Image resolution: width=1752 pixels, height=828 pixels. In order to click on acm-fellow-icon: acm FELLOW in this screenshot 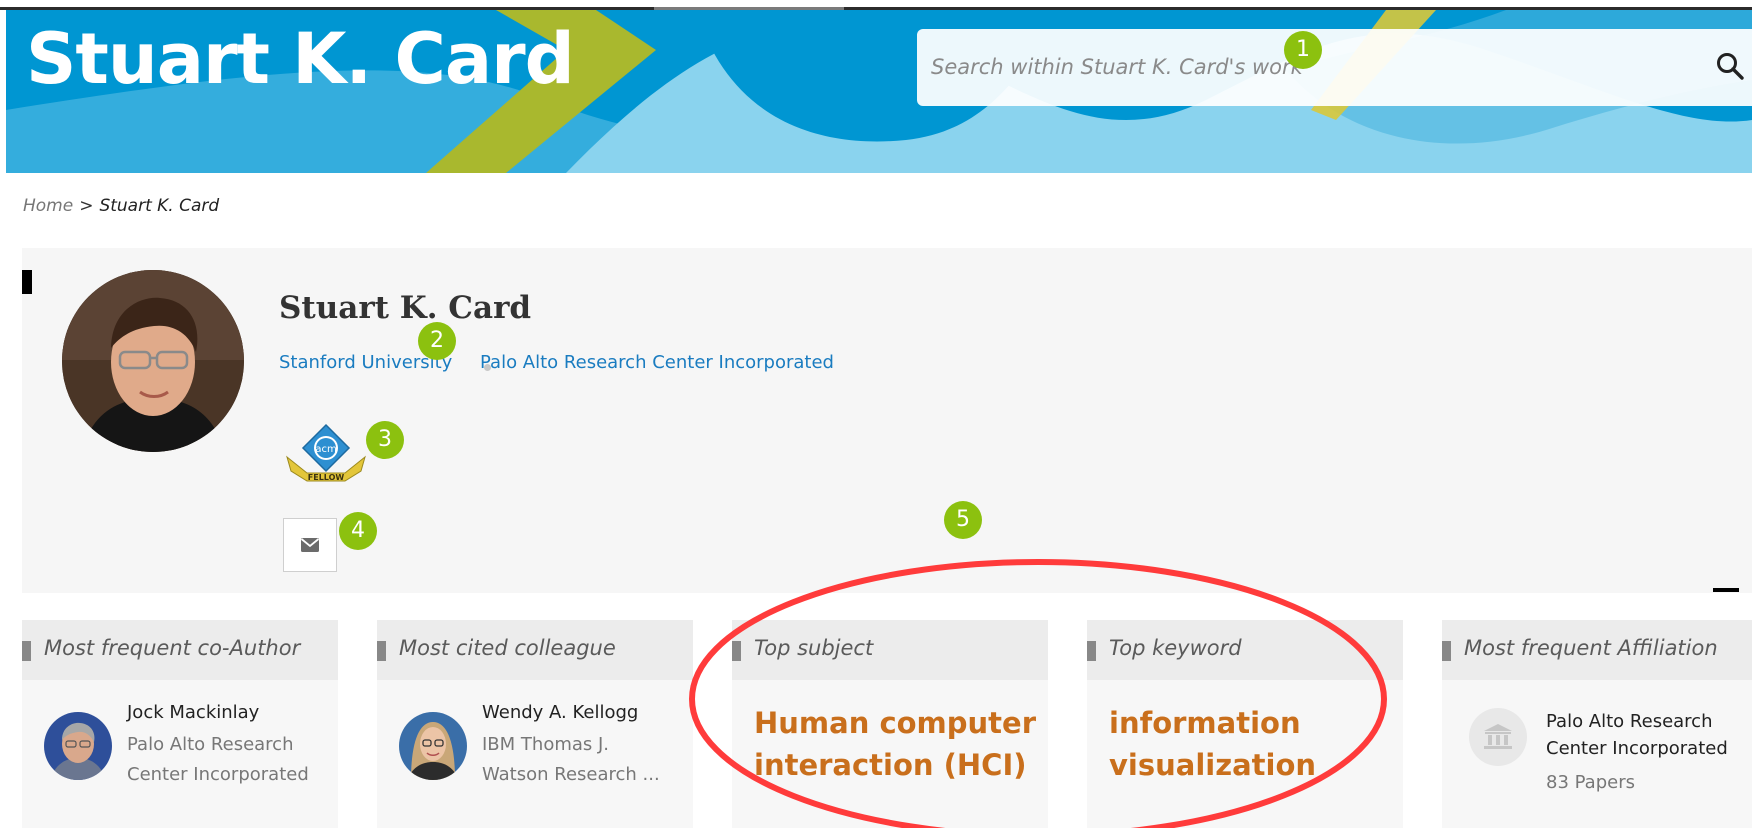, I will do `click(326, 452)`.